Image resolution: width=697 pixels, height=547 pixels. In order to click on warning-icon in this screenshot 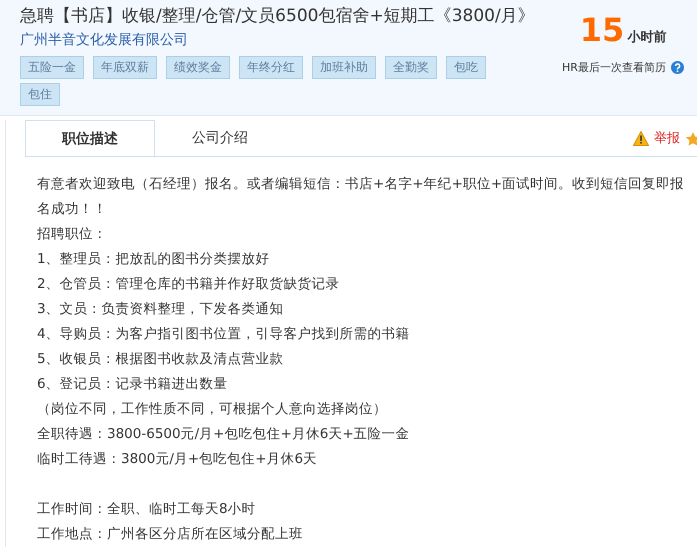, I will do `click(641, 138)`.